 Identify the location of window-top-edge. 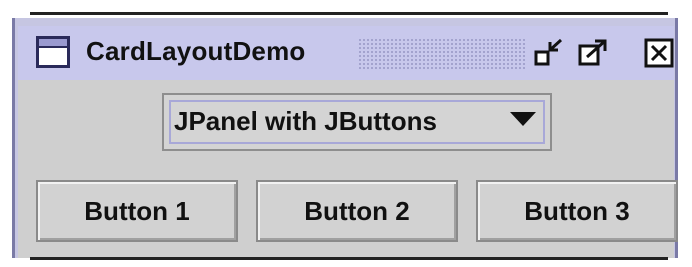
(349, 13).